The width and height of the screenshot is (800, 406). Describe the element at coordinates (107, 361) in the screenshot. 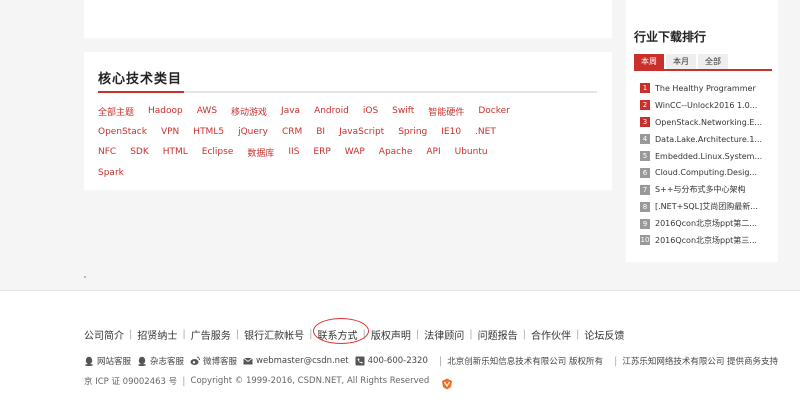

I see `site-service-link: 网站客服` at that location.